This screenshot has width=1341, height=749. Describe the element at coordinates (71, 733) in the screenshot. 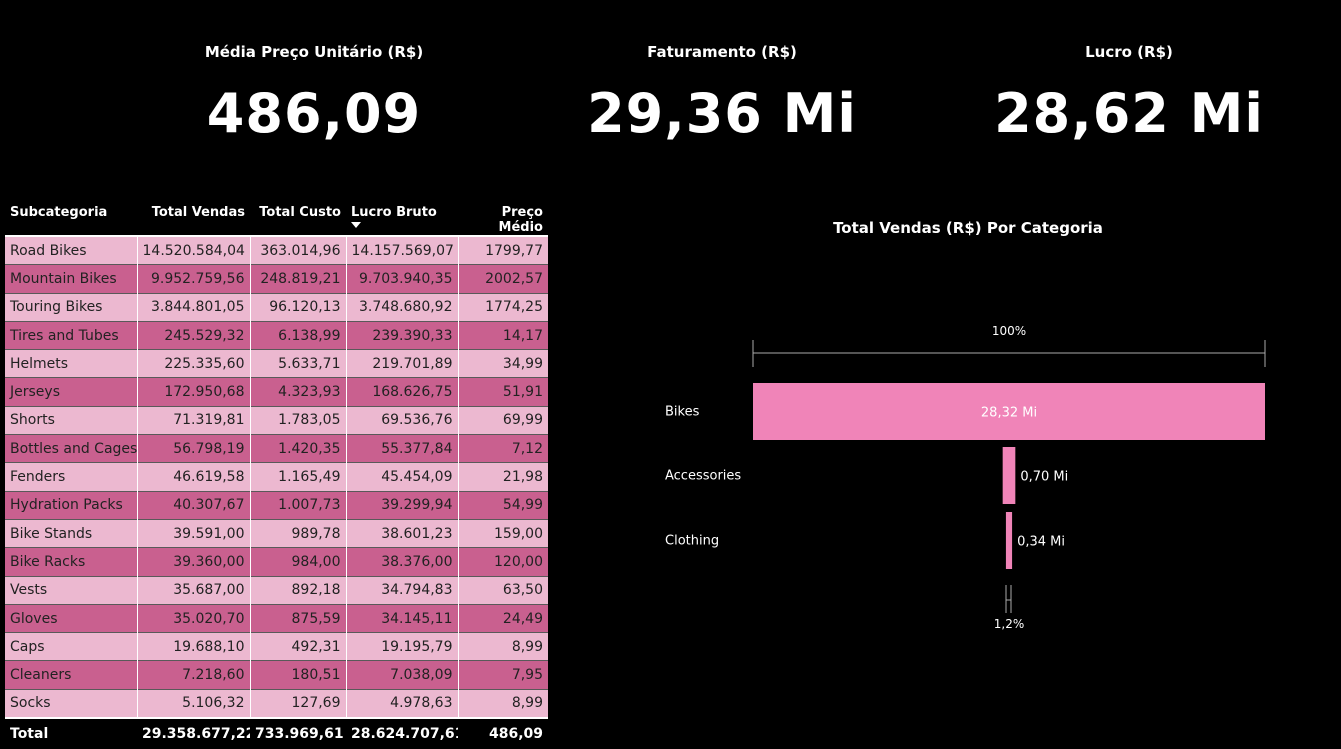

I see `total-label: Total` at that location.